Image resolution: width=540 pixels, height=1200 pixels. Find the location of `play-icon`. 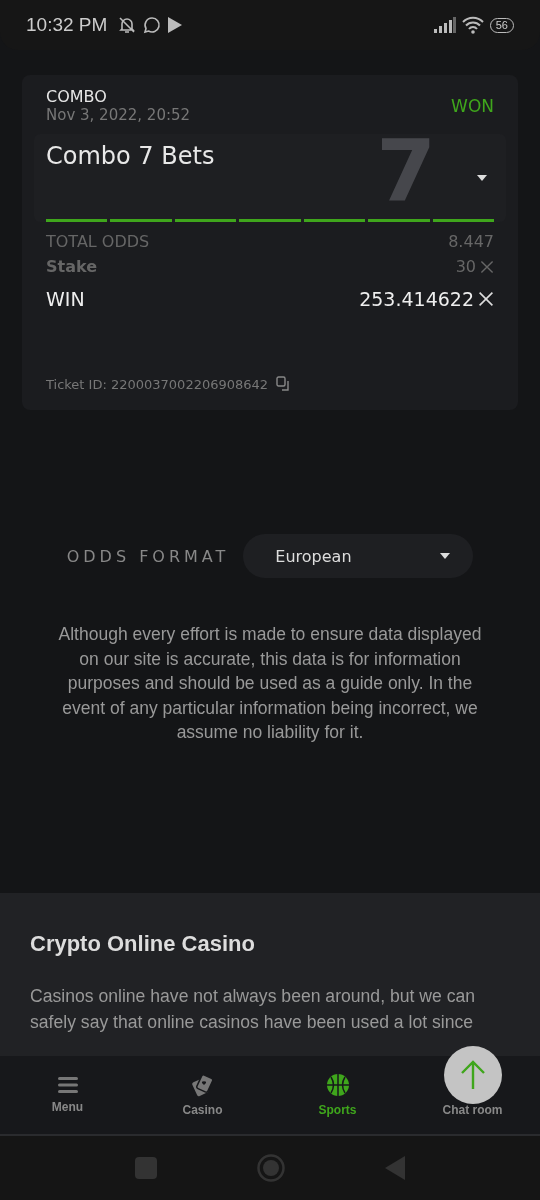

play-icon is located at coordinates (175, 25).